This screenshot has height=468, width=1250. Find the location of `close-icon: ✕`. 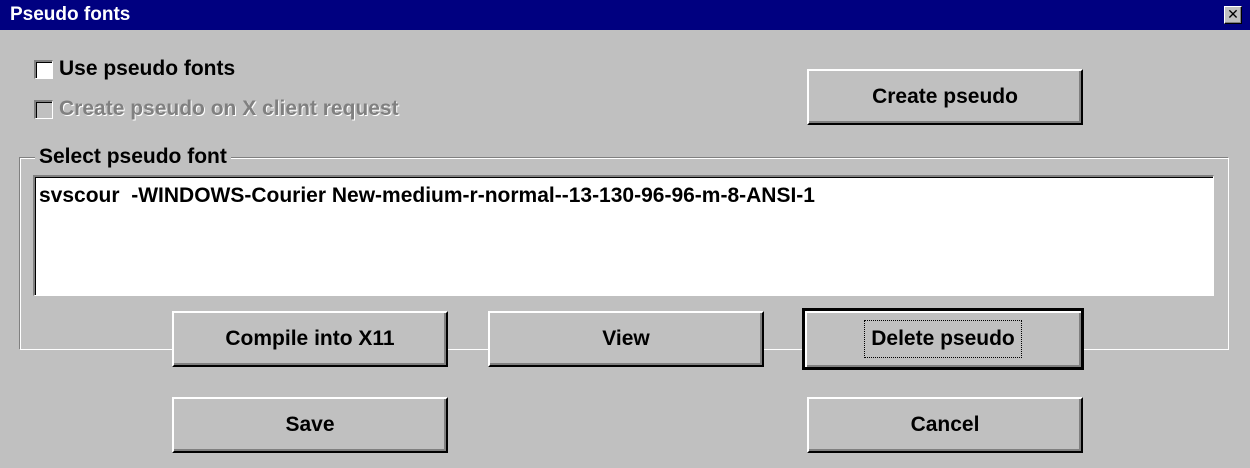

close-icon: ✕ is located at coordinates (1233, 14).